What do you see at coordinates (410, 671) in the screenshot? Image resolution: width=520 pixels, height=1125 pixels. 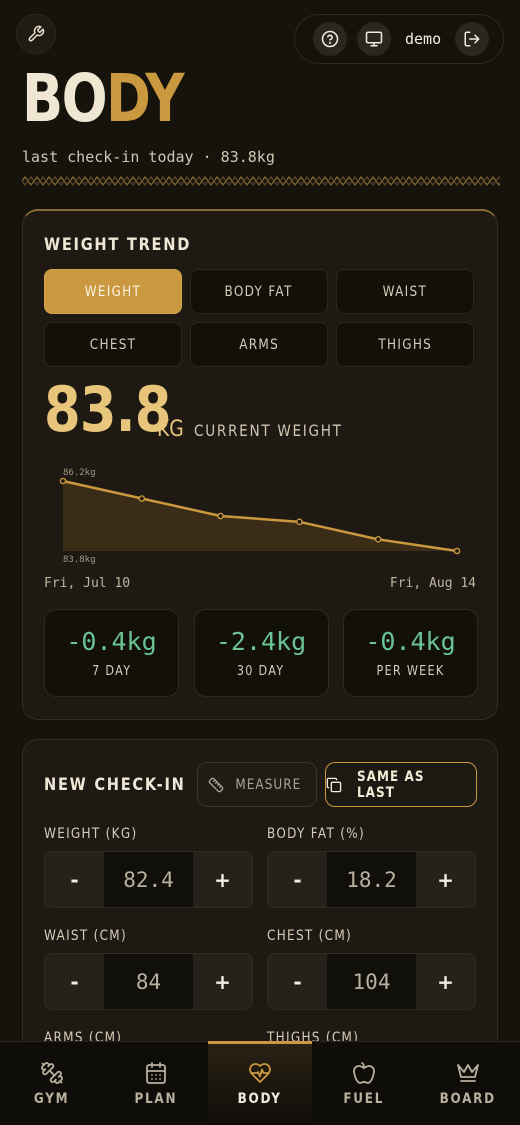 I see `stat-label: PER WEEK` at bounding box center [410, 671].